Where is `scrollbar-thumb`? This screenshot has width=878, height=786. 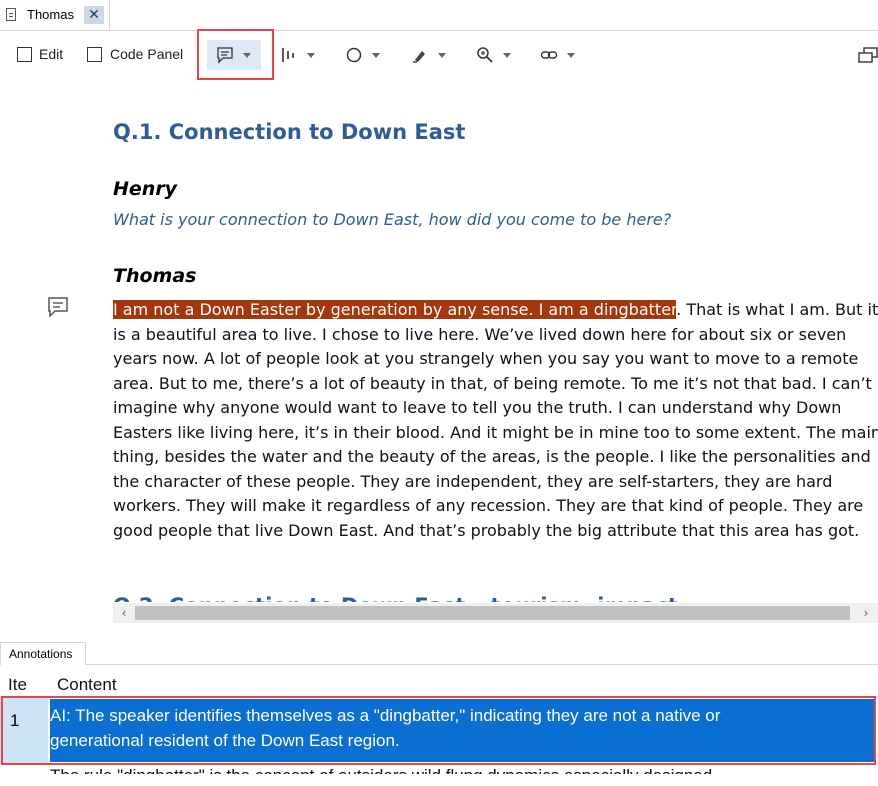 scrollbar-thumb is located at coordinates (492, 613).